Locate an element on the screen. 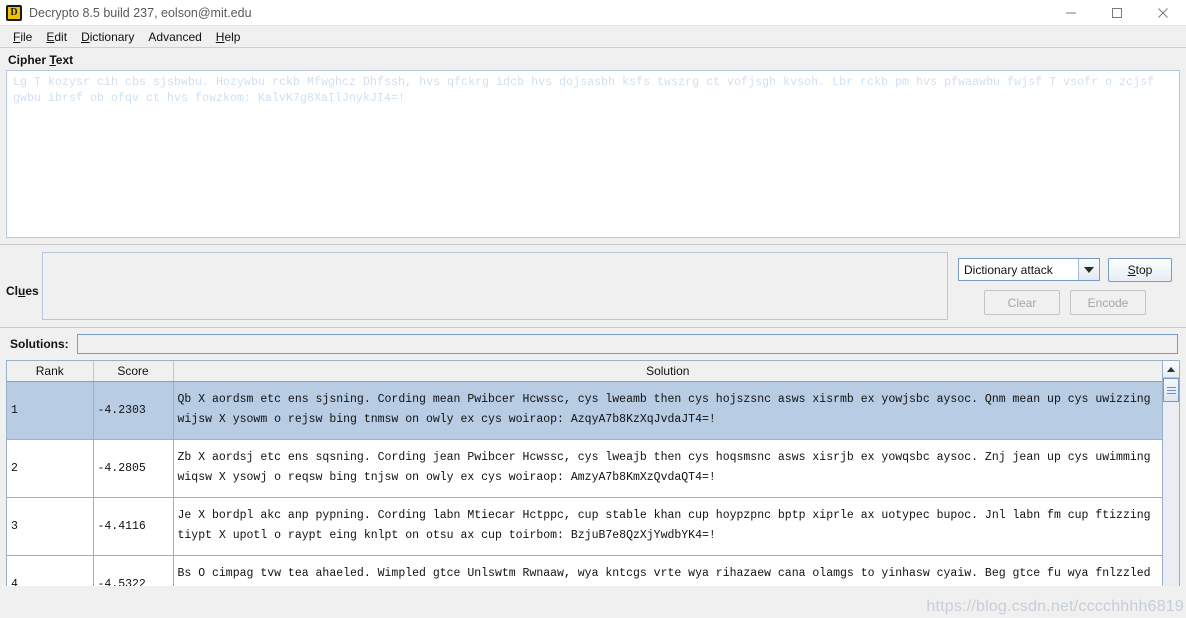  menu-advanced-label: Advanced is located at coordinates (175, 36).